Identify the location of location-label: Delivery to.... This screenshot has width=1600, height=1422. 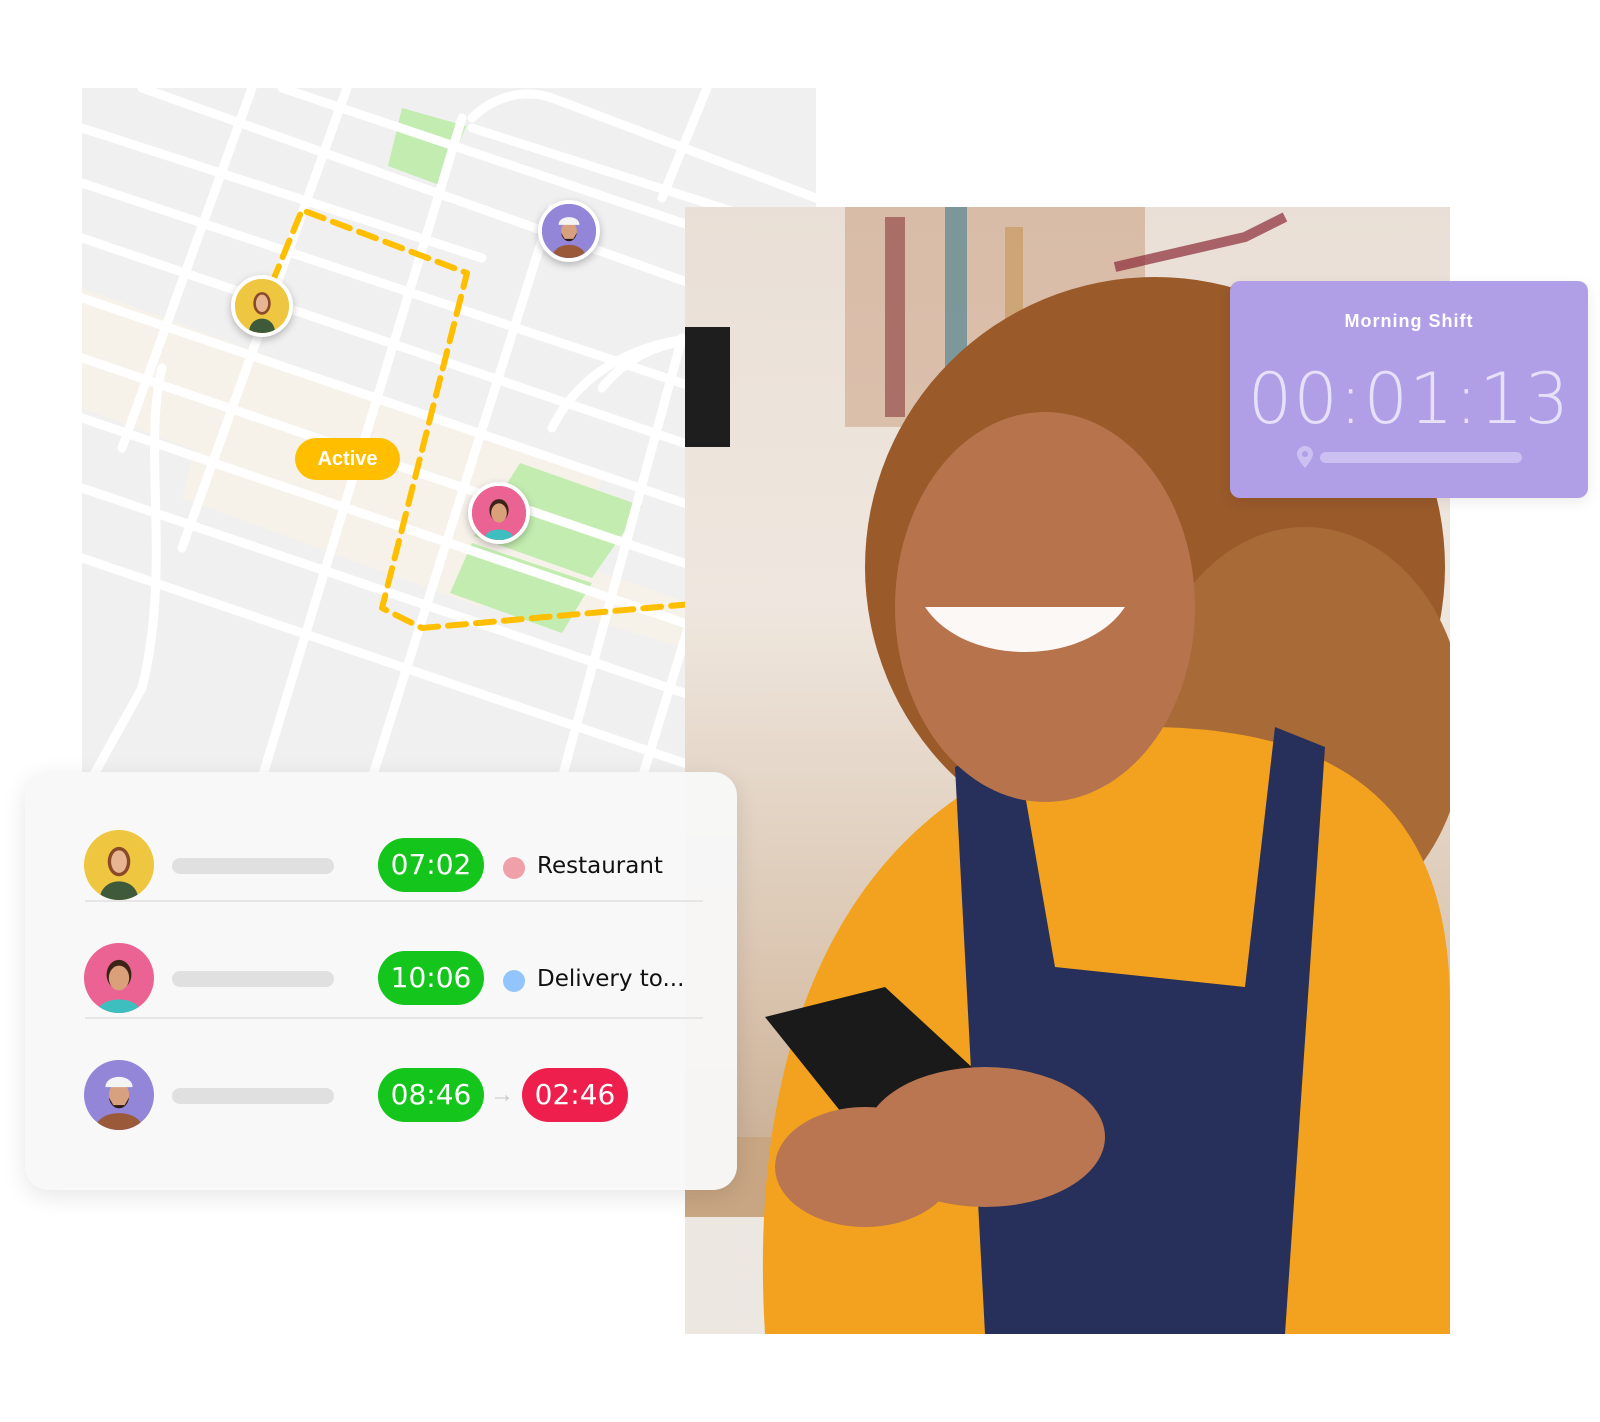
(611, 979).